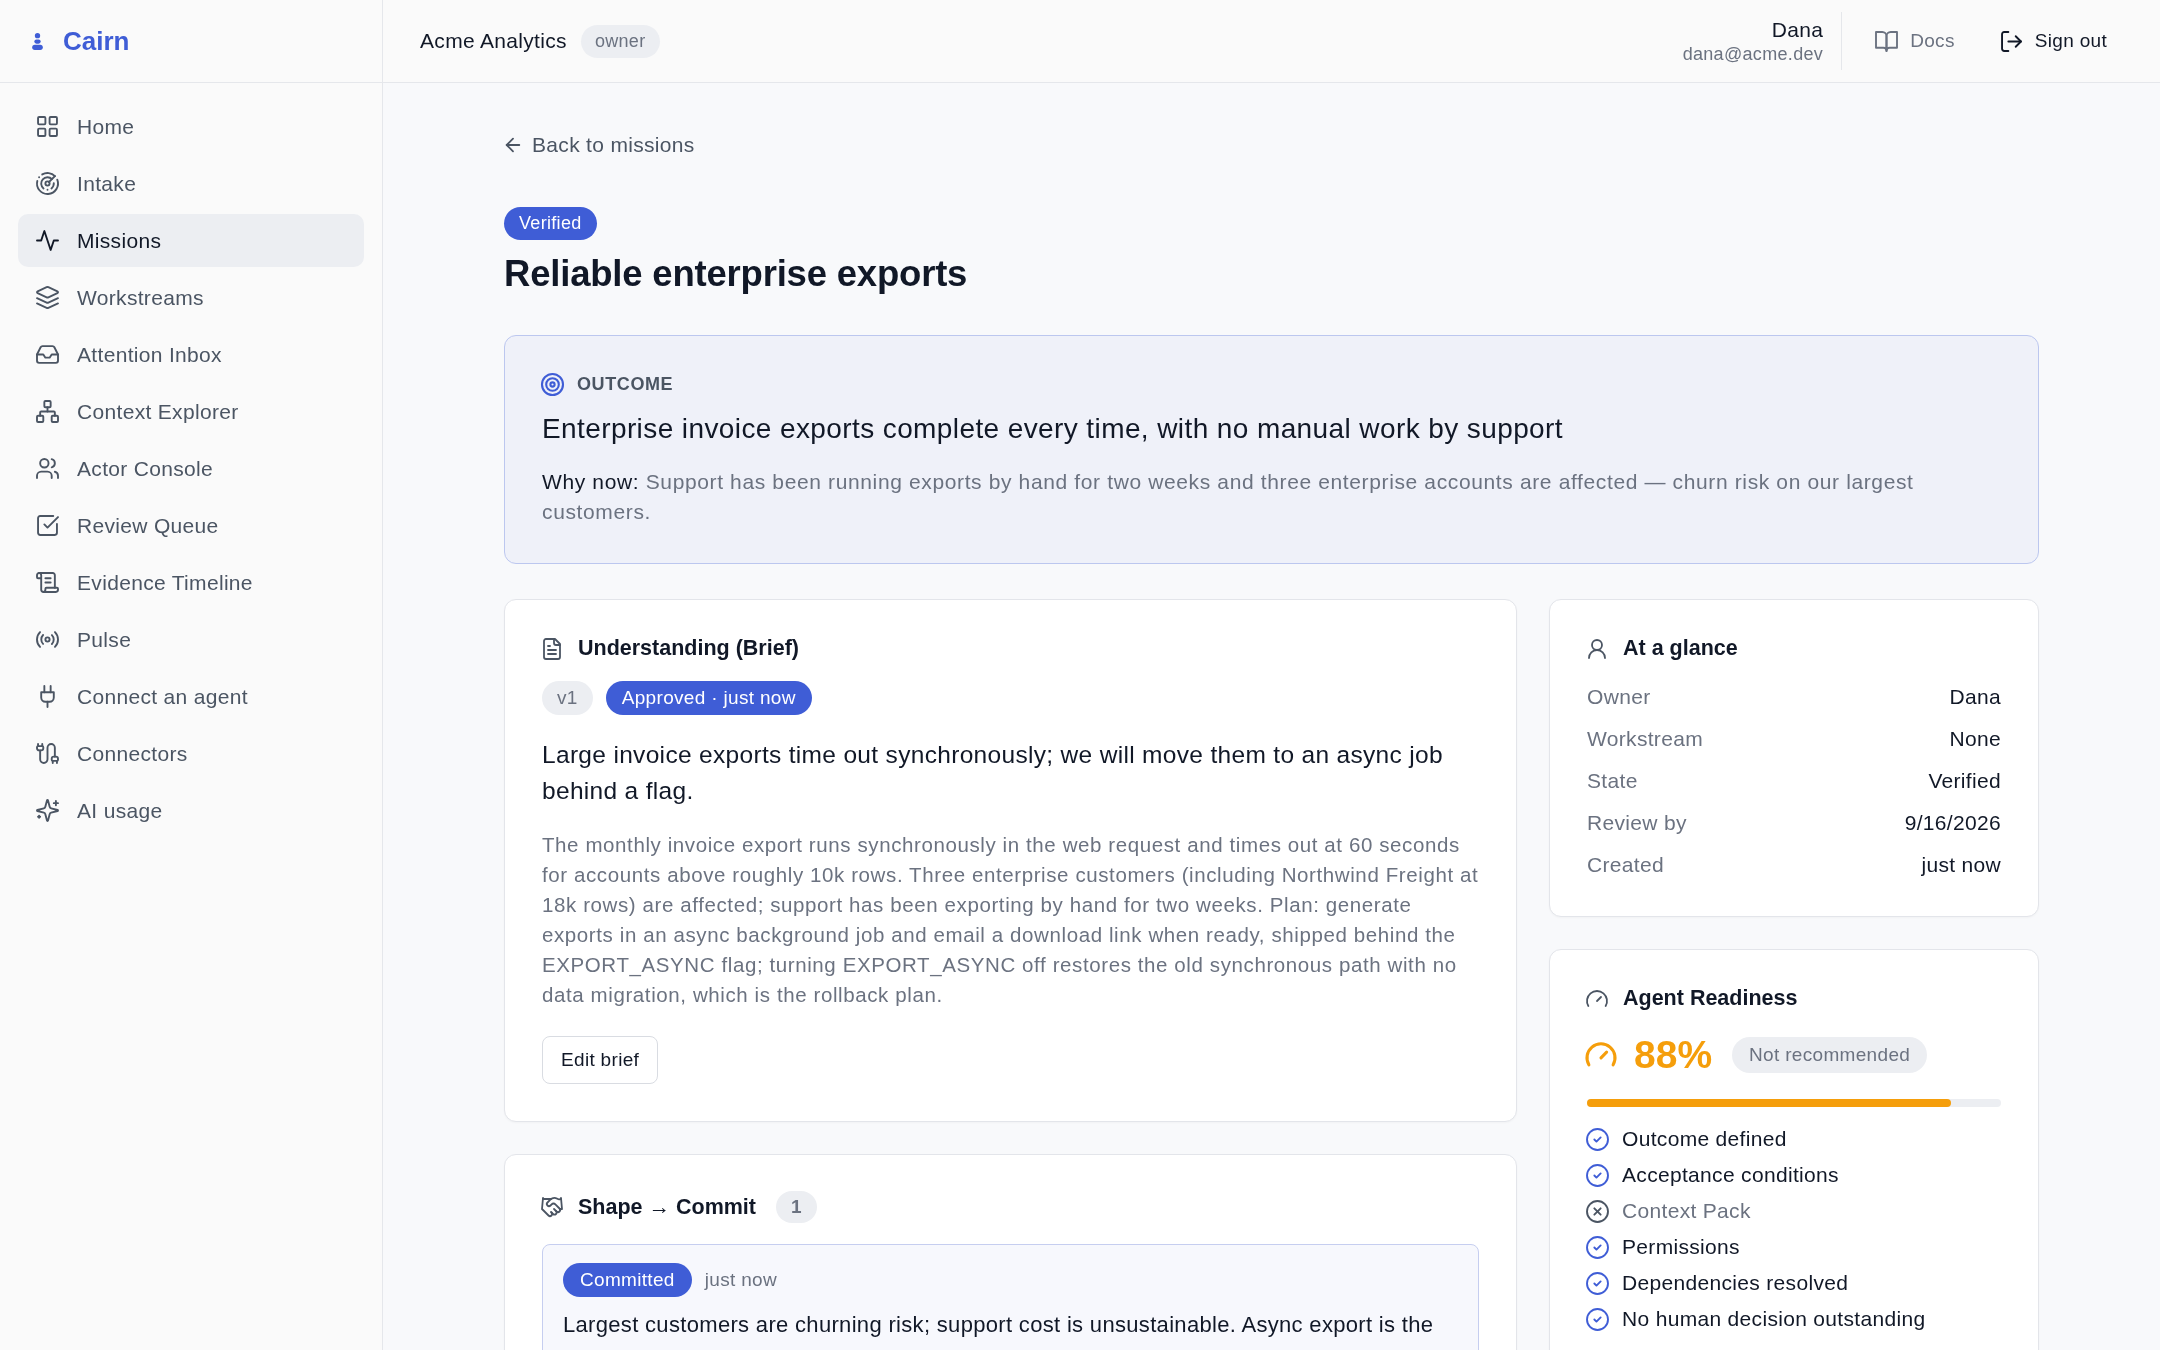 The height and width of the screenshot is (1350, 2160). What do you see at coordinates (625, 384) in the screenshot?
I see `outcome-label: OUTCOME` at bounding box center [625, 384].